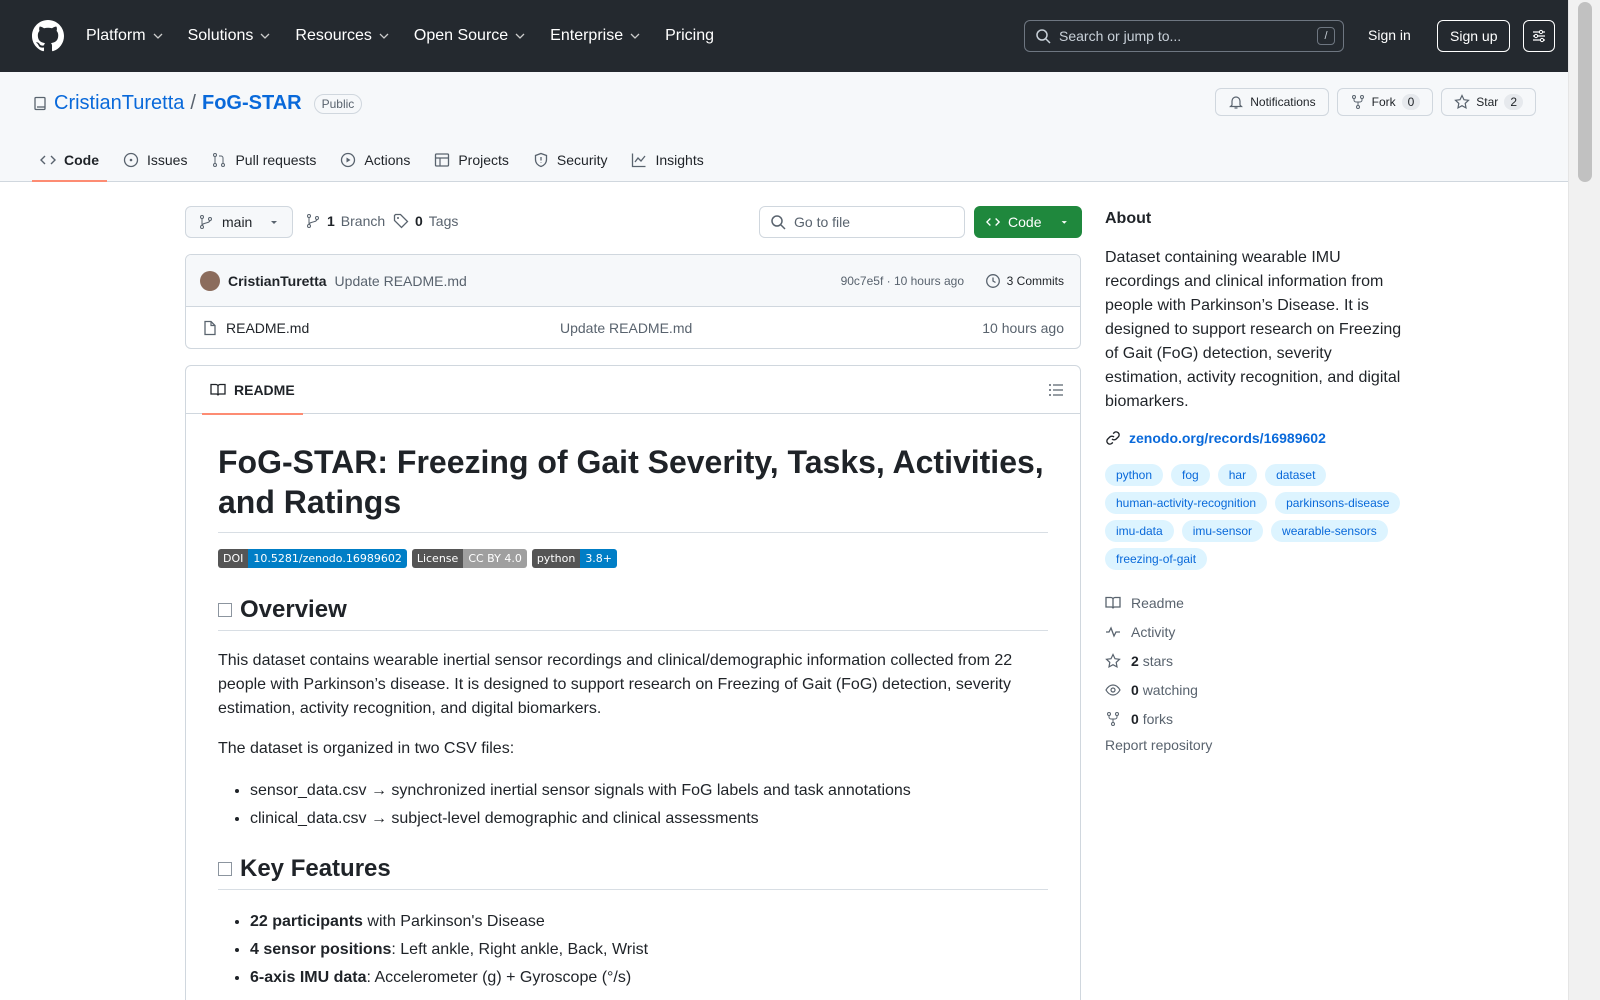  What do you see at coordinates (1385, 102) in the screenshot?
I see `fork-button: Fork 0` at bounding box center [1385, 102].